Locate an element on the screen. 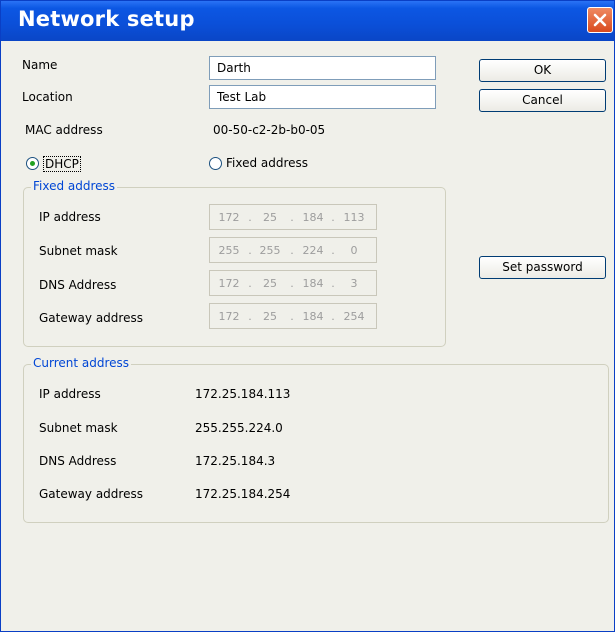 Image resolution: width=615 pixels, height=632 pixels. fixed-address-radio is located at coordinates (215, 163).